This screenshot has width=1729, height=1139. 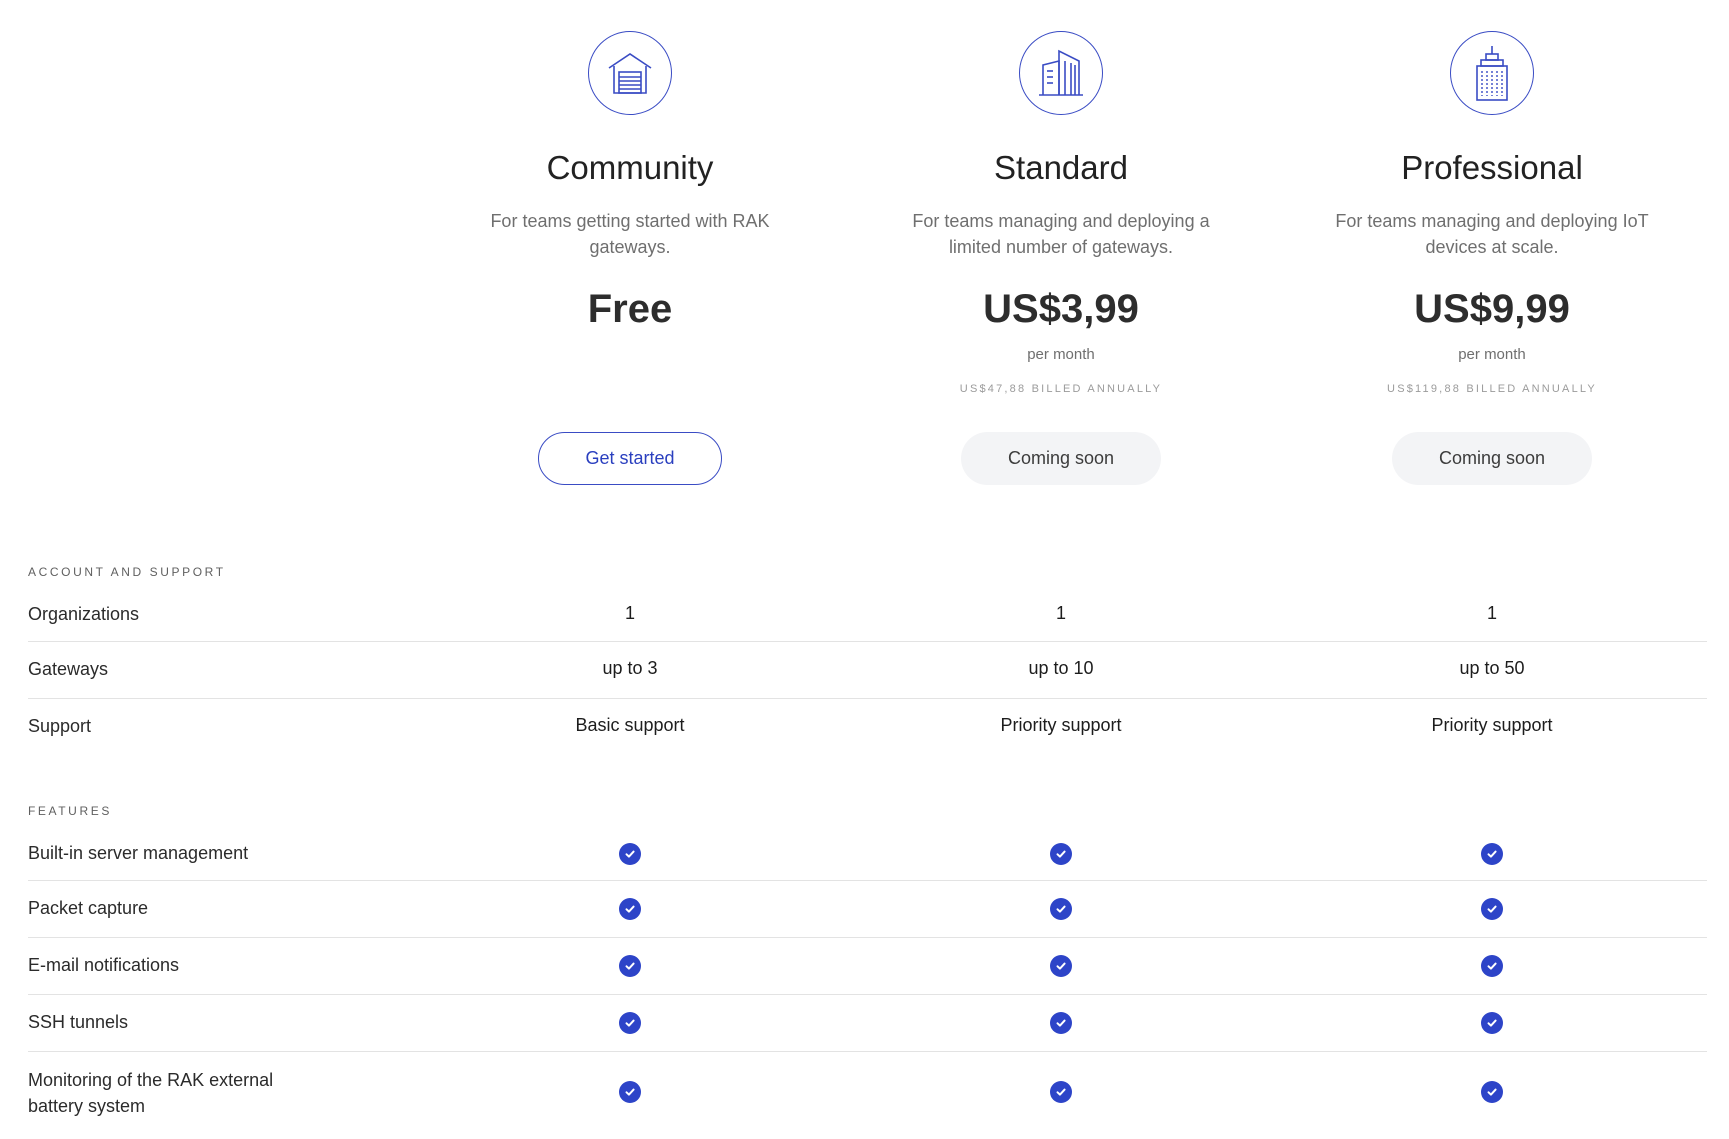 What do you see at coordinates (84, 614) in the screenshot?
I see `row-label: Organizations` at bounding box center [84, 614].